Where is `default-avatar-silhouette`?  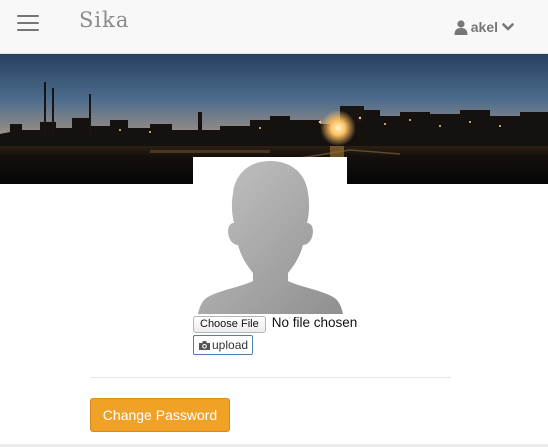
default-avatar-silhouette is located at coordinates (270, 237).